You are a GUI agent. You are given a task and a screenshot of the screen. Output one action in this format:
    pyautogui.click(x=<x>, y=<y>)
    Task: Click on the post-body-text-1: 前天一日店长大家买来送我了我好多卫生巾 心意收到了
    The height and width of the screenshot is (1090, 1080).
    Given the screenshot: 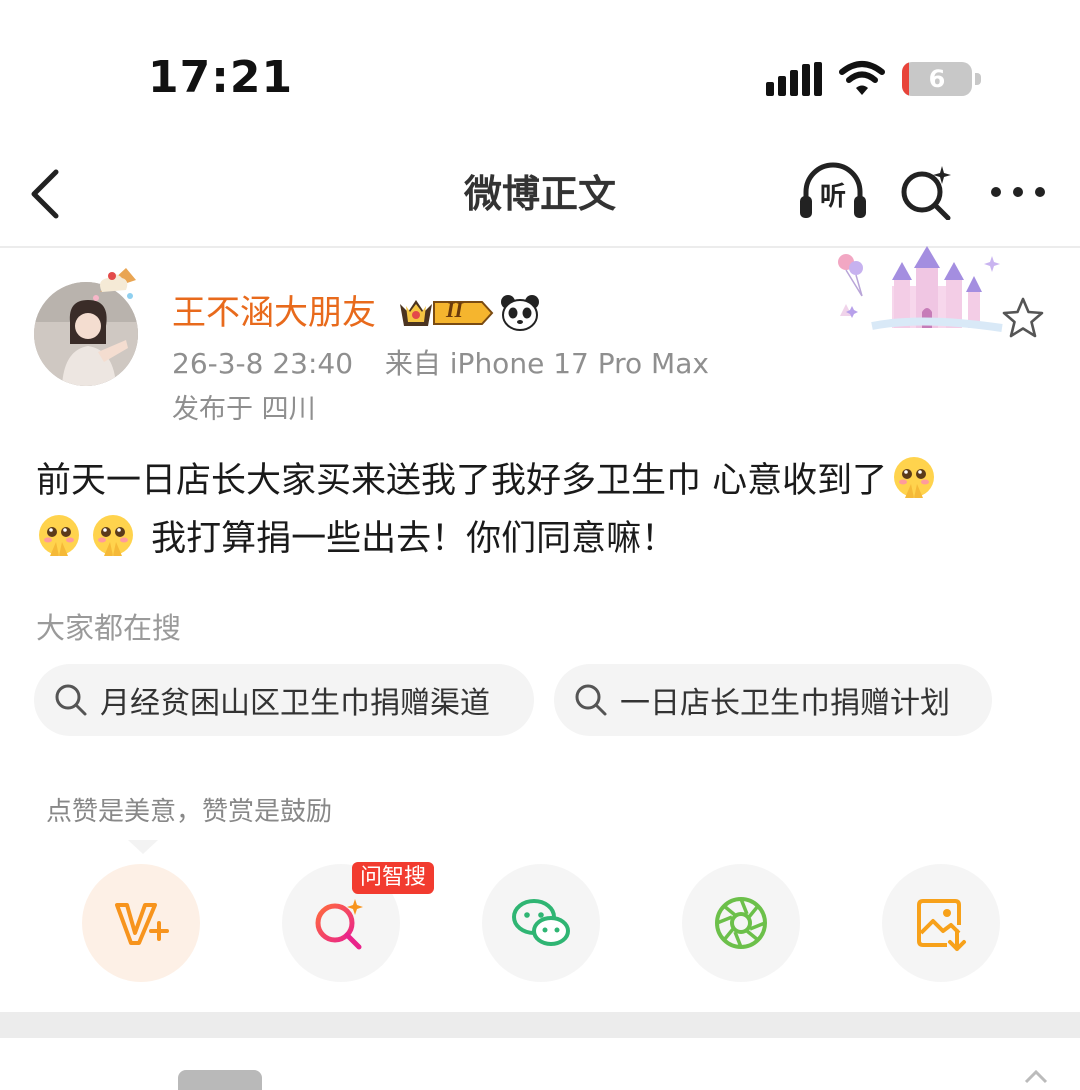 What is the action you would take?
    pyautogui.click(x=462, y=481)
    